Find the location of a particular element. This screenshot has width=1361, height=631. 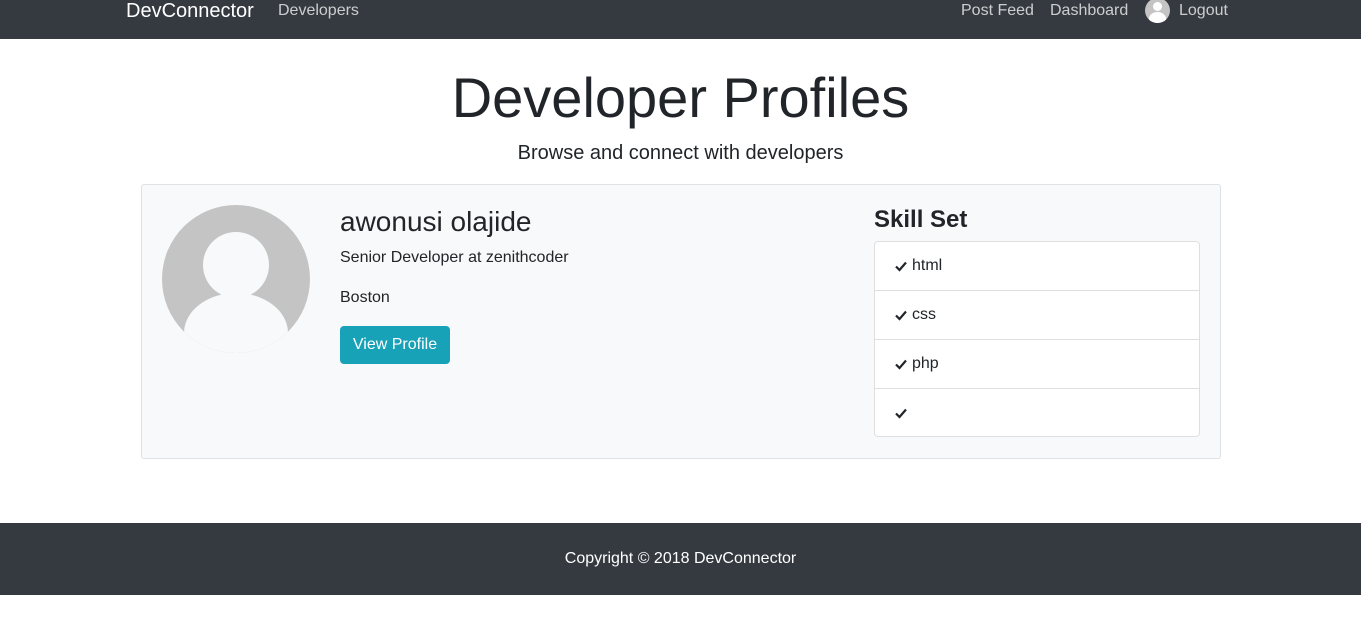

logout-link: Logout is located at coordinates (1186, 11).